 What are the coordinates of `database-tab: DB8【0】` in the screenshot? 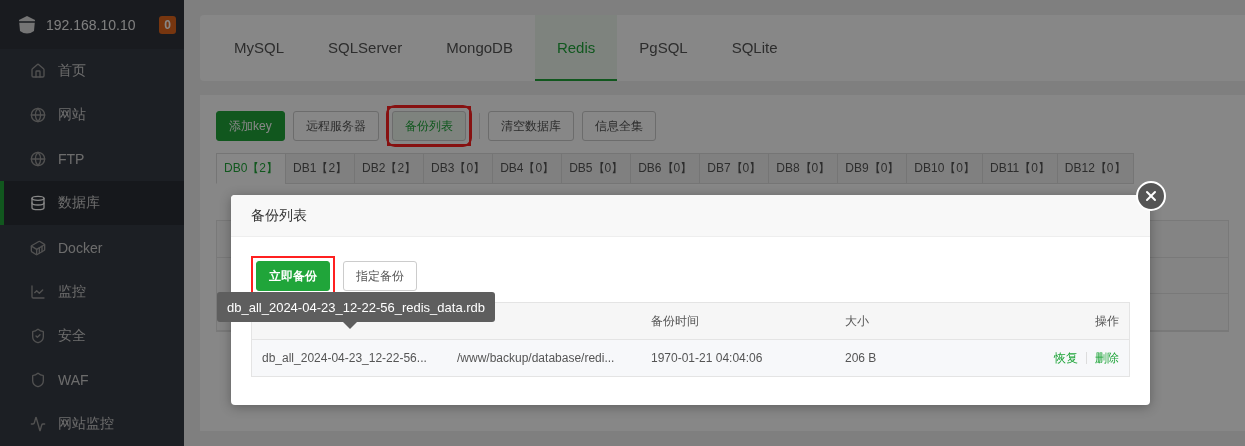 It's located at (803, 168).